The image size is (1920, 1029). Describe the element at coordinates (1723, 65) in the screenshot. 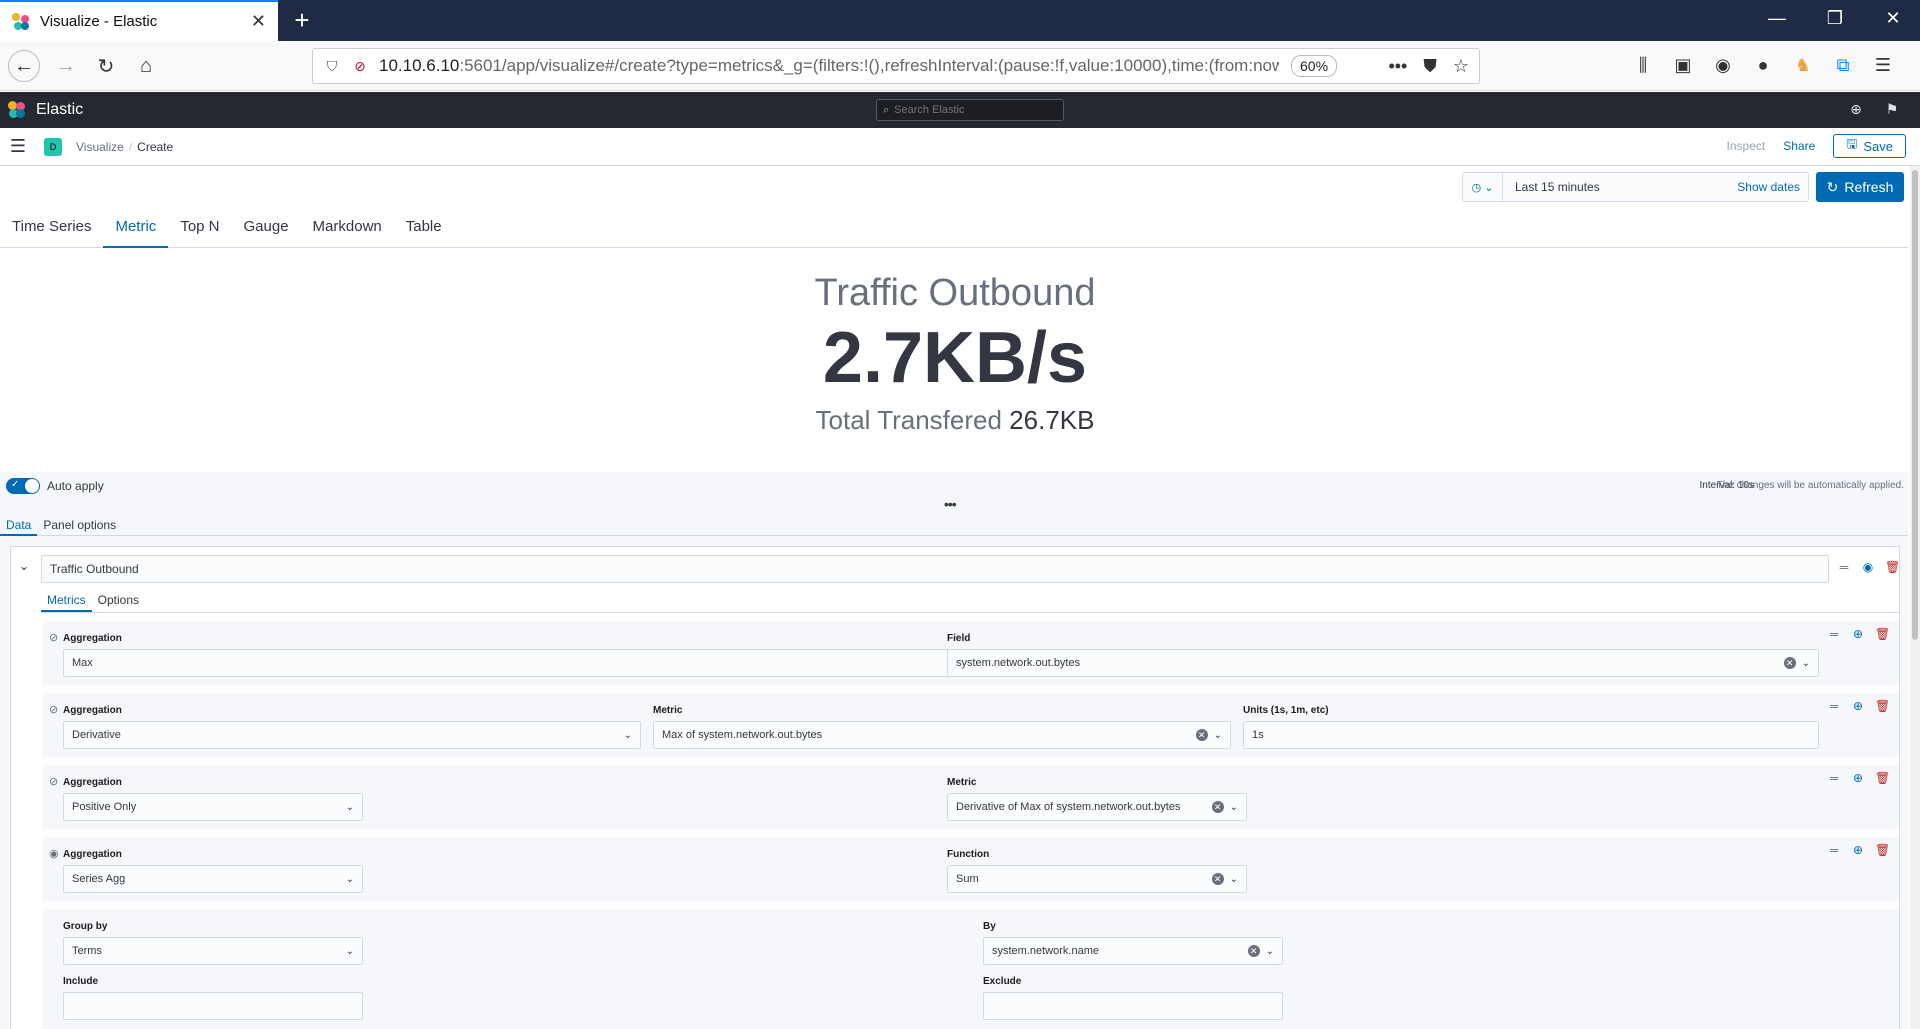

I see `account-icon: ◉` at that location.